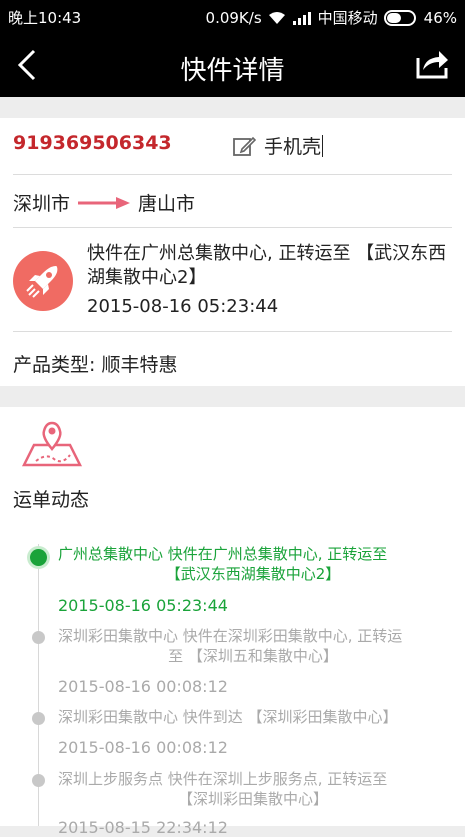  I want to click on signal-icon, so click(301, 18).